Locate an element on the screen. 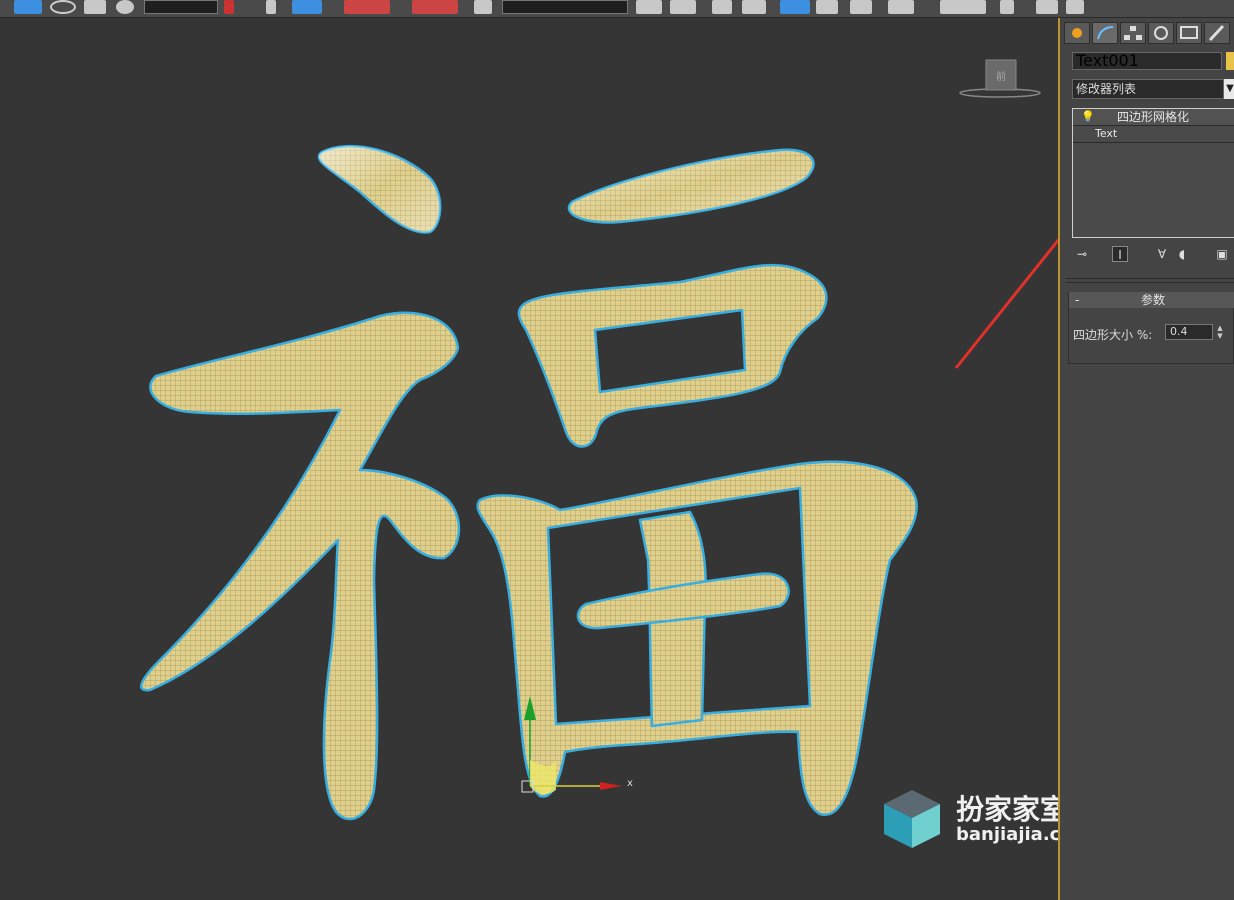 This screenshot has width=1234, height=900. tab-motion is located at coordinates (1161, 33).